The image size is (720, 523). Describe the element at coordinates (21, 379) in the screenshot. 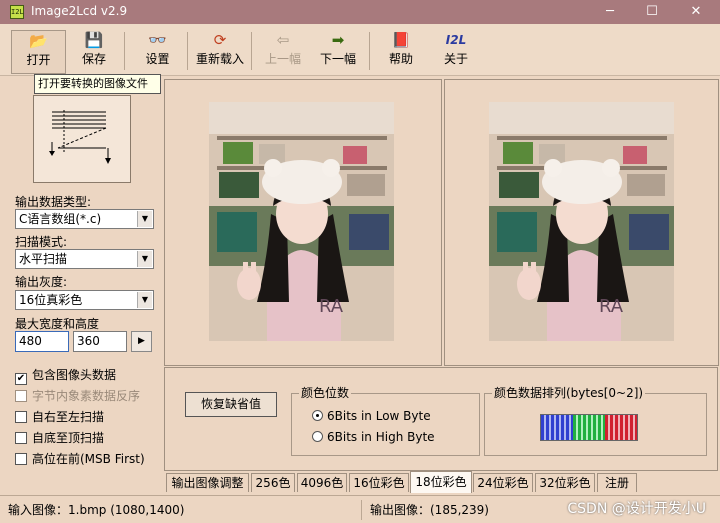

I see `checkmark-icon: ✔` at that location.